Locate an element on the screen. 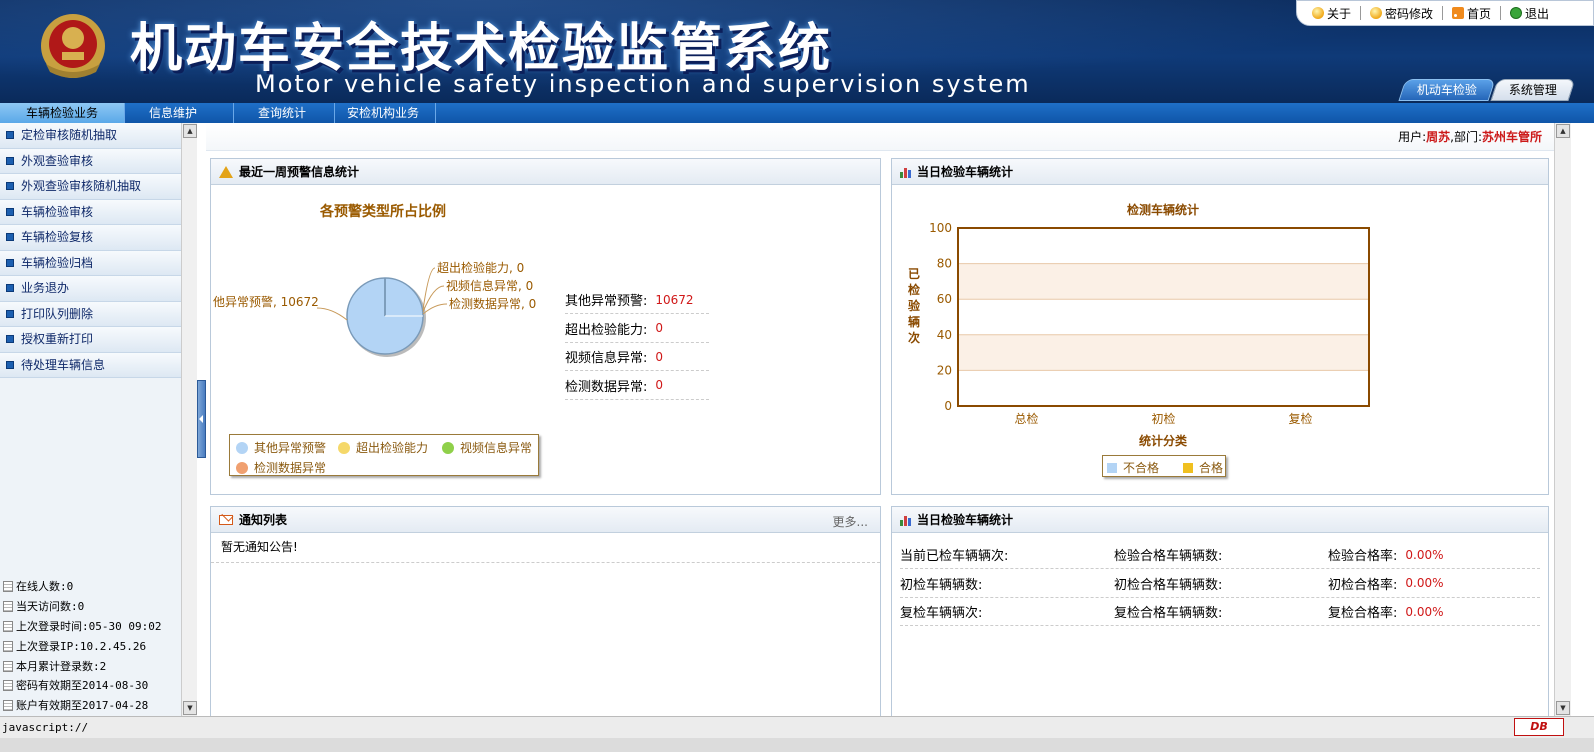  sidebar-menu-item: 外观查验审核 is located at coordinates (90, 161).